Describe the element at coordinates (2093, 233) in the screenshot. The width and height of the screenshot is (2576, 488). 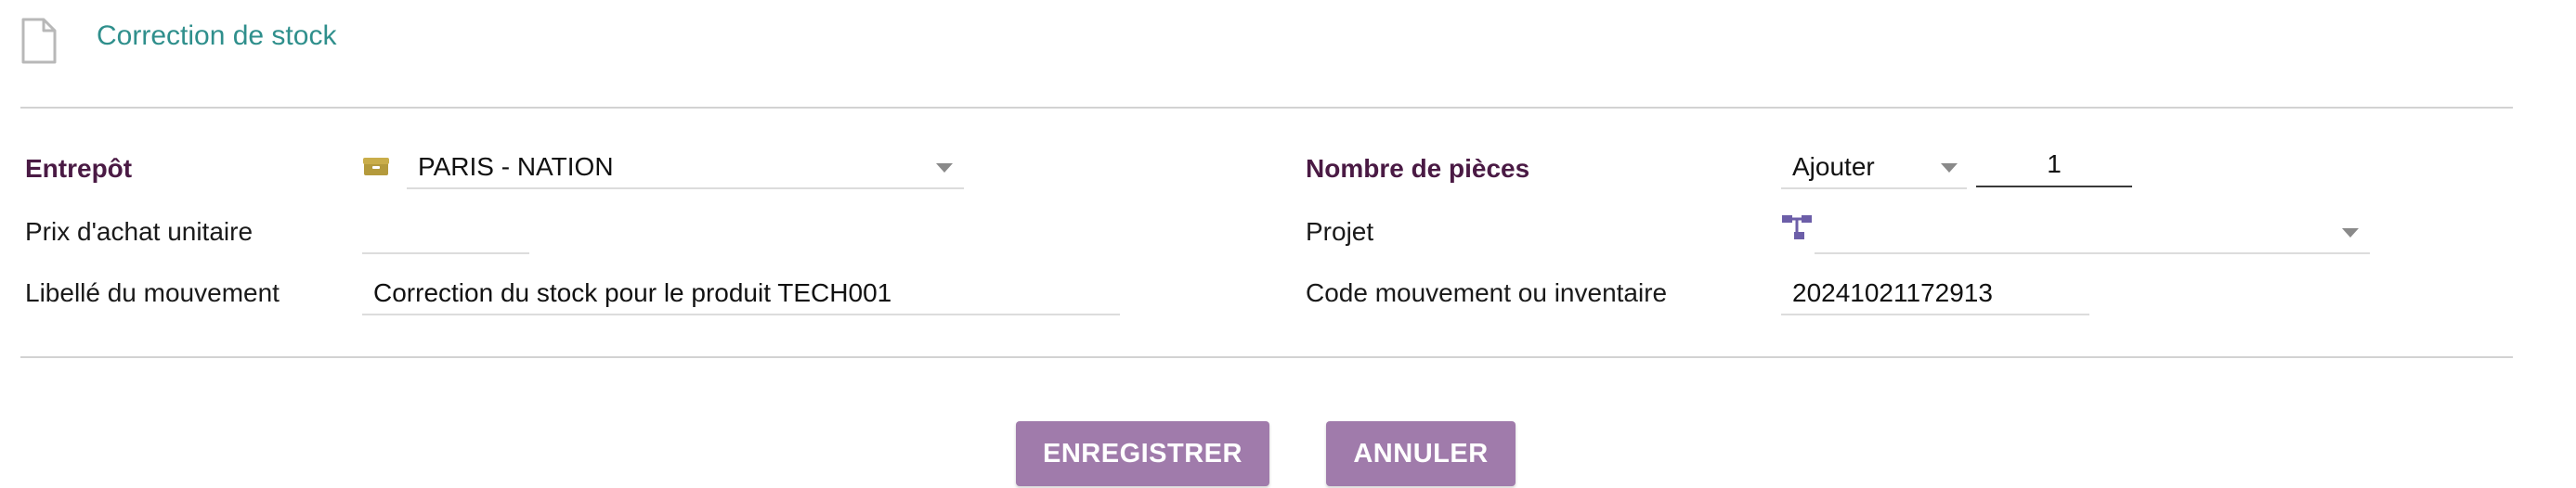
I see `projet-select` at that location.